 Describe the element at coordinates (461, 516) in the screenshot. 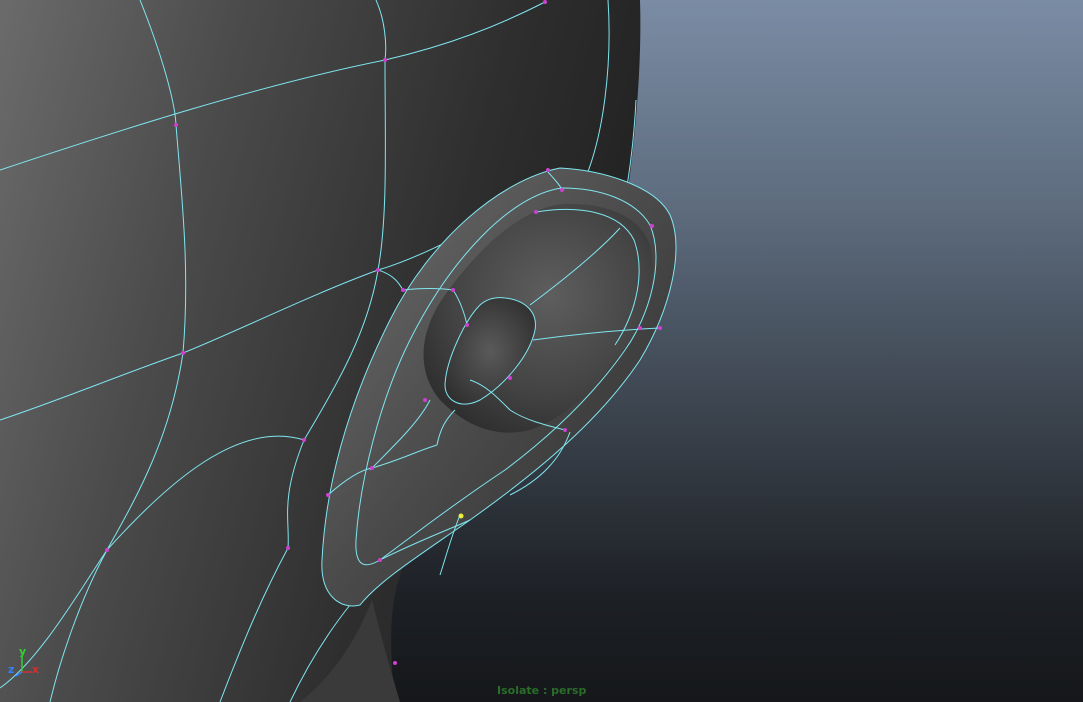

I see `selected-vertex` at that location.